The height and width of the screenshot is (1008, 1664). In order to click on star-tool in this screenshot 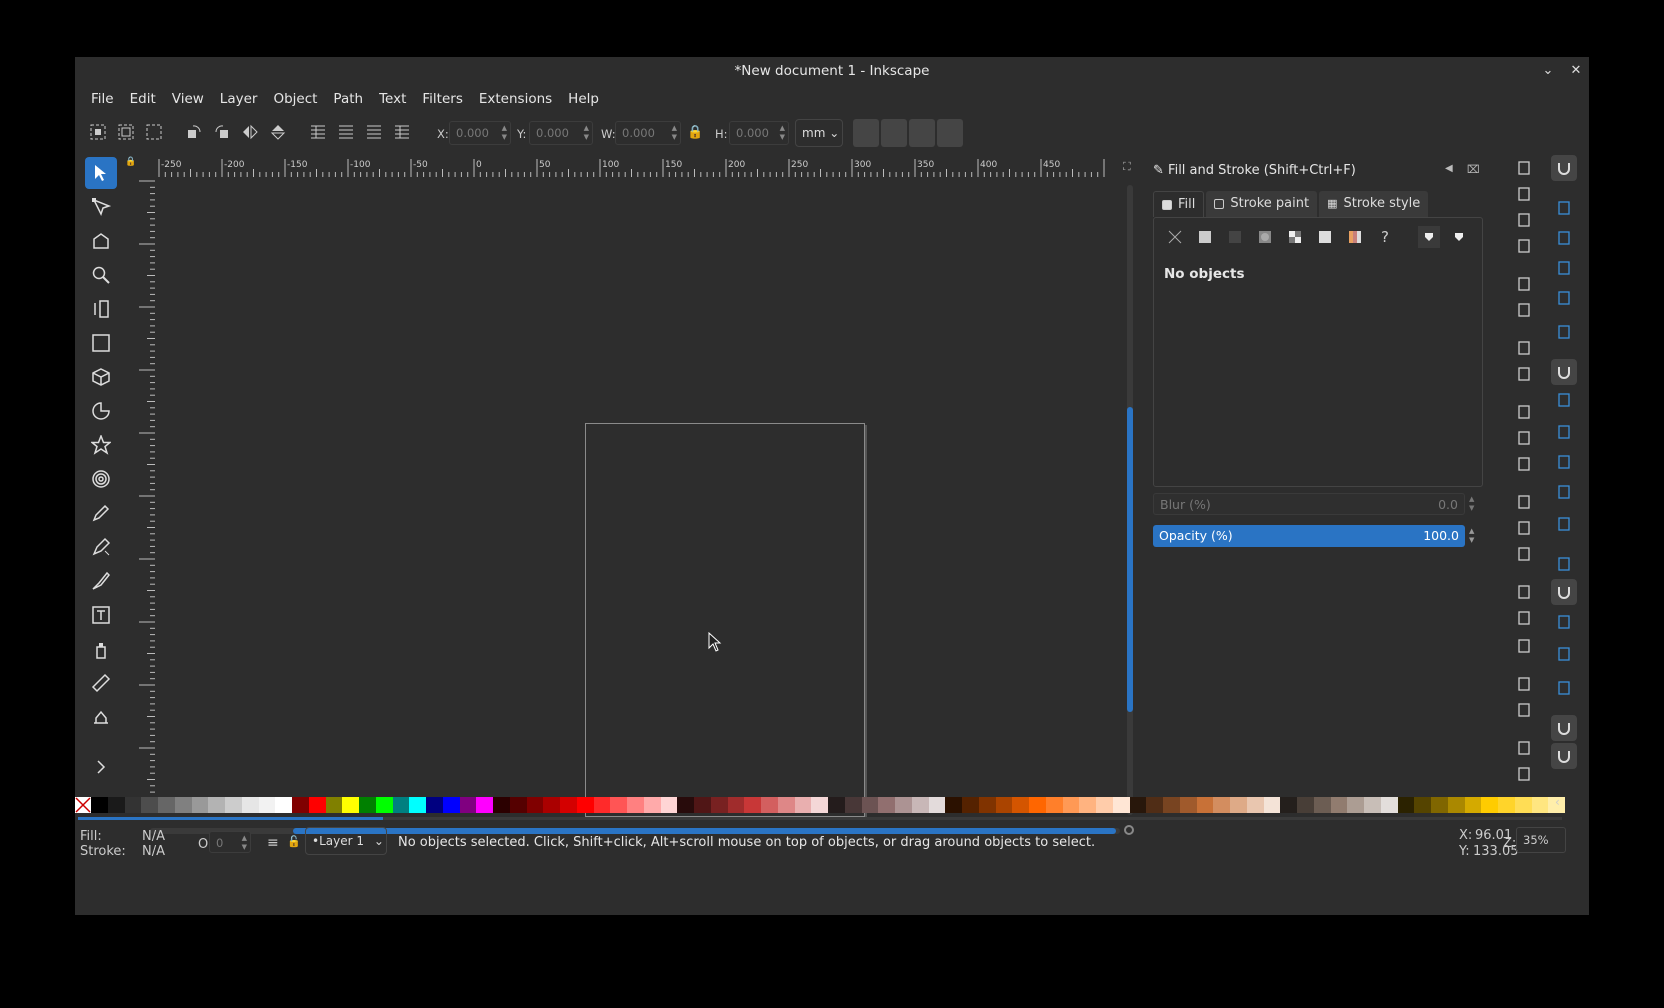, I will do `click(101, 445)`.